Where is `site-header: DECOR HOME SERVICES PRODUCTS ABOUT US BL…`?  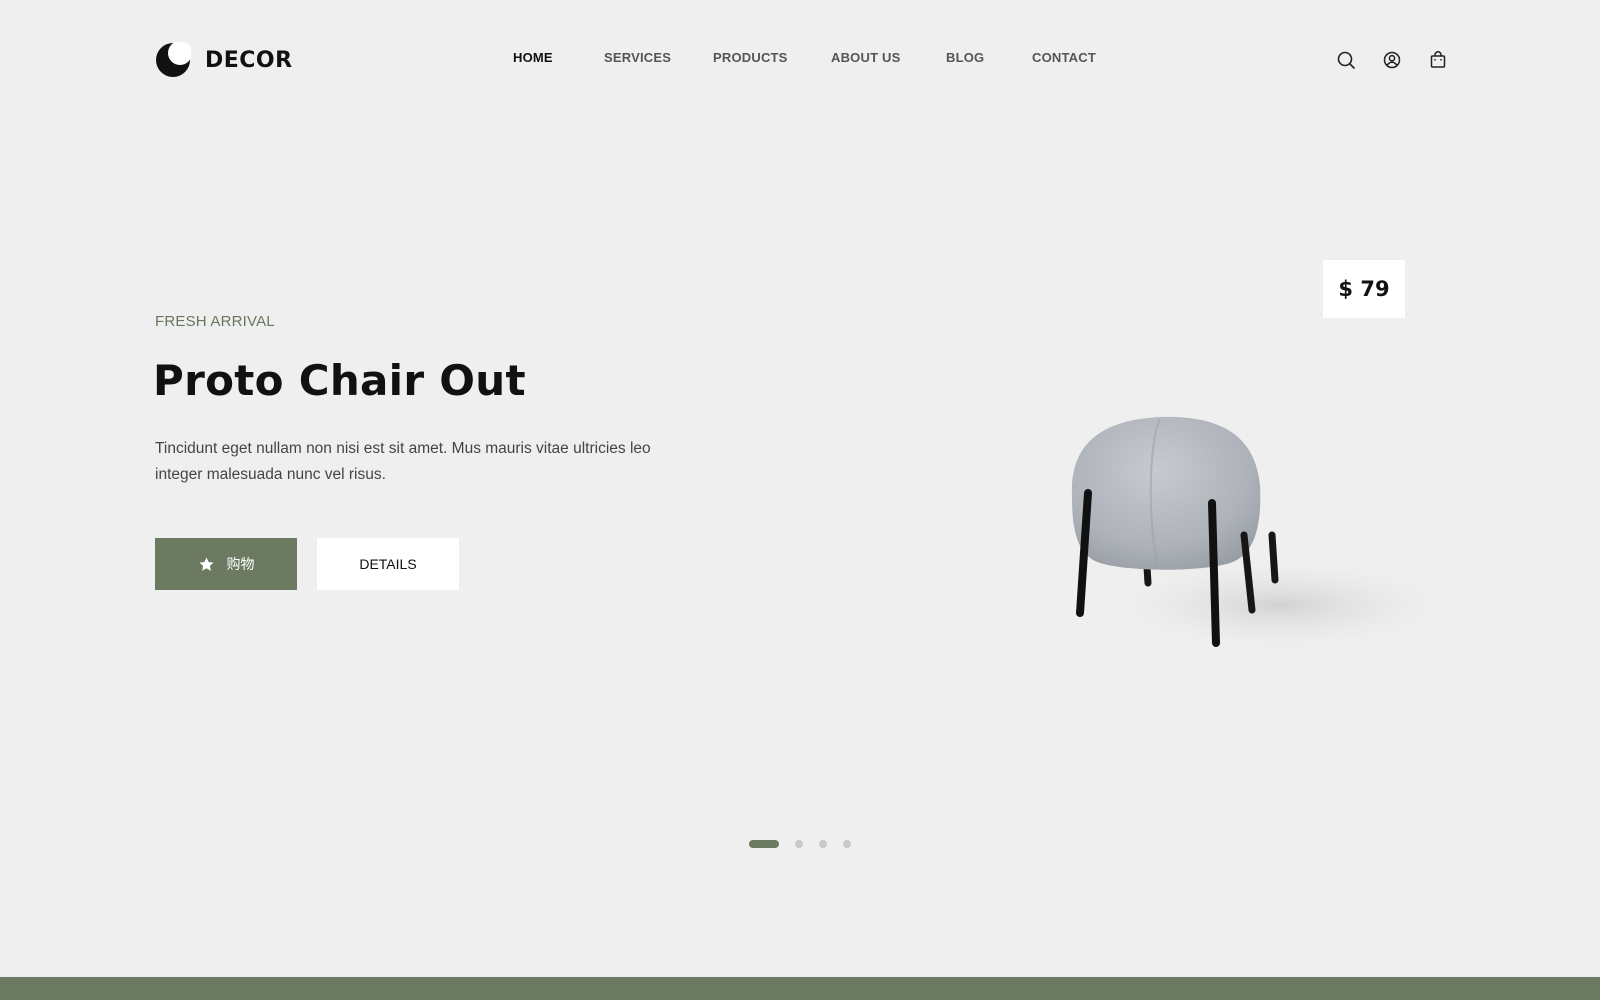 site-header: DECOR HOME SERVICES PRODUCTS ABOUT US BL… is located at coordinates (800, 60).